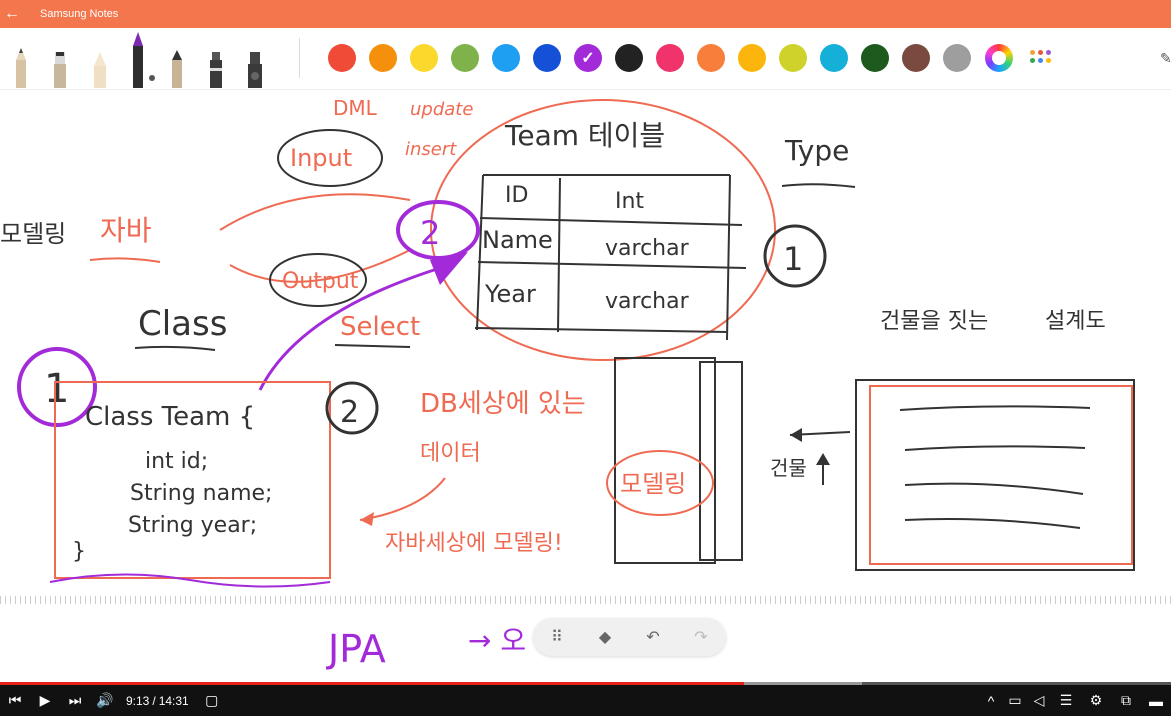  What do you see at coordinates (934, 321) in the screenshot?
I see `building-text: 건물을 짓는` at bounding box center [934, 321].